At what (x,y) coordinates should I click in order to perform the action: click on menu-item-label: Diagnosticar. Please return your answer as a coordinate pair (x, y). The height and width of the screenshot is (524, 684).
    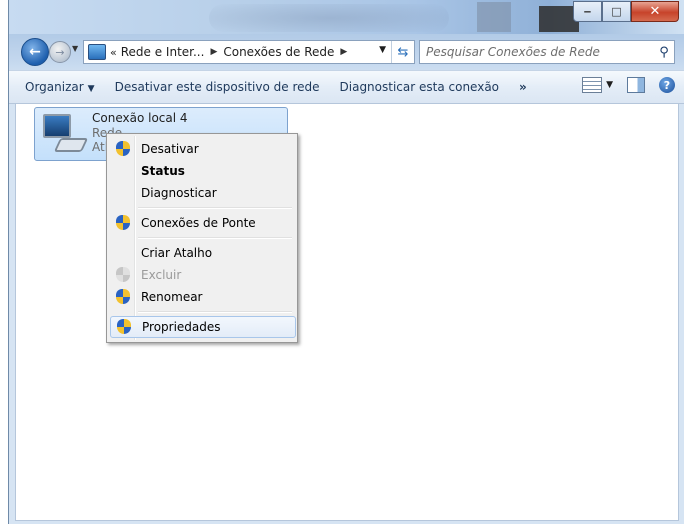
    Looking at the image, I should click on (179, 193).